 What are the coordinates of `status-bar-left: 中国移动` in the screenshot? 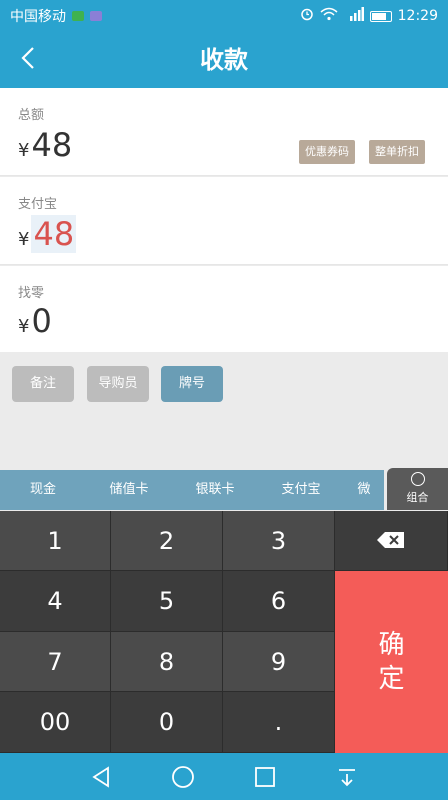 It's located at (56, 16).